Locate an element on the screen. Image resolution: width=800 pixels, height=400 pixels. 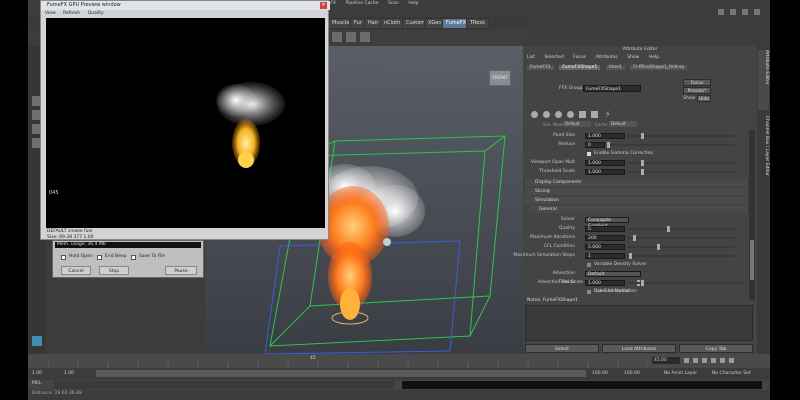
quality-slider is located at coordinates (681, 229).